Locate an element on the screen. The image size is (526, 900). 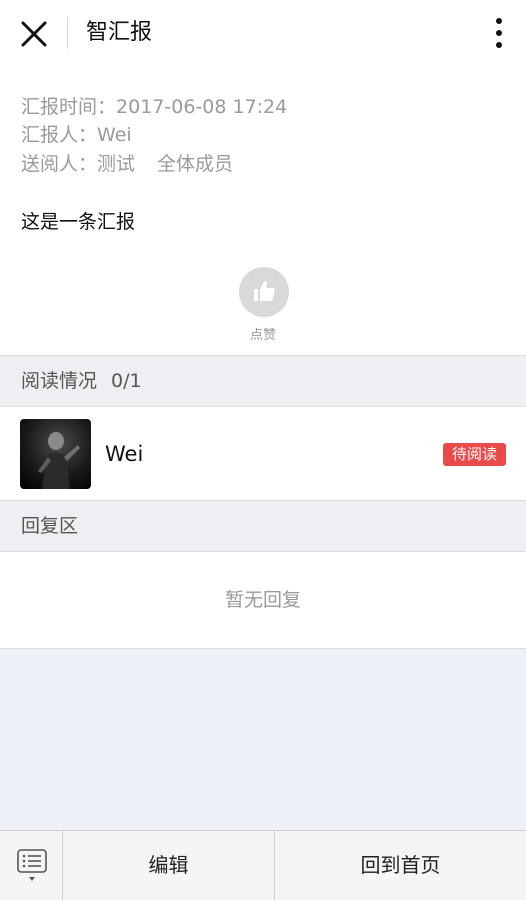
back-to-home-button: 回到首页 is located at coordinates (400, 865).